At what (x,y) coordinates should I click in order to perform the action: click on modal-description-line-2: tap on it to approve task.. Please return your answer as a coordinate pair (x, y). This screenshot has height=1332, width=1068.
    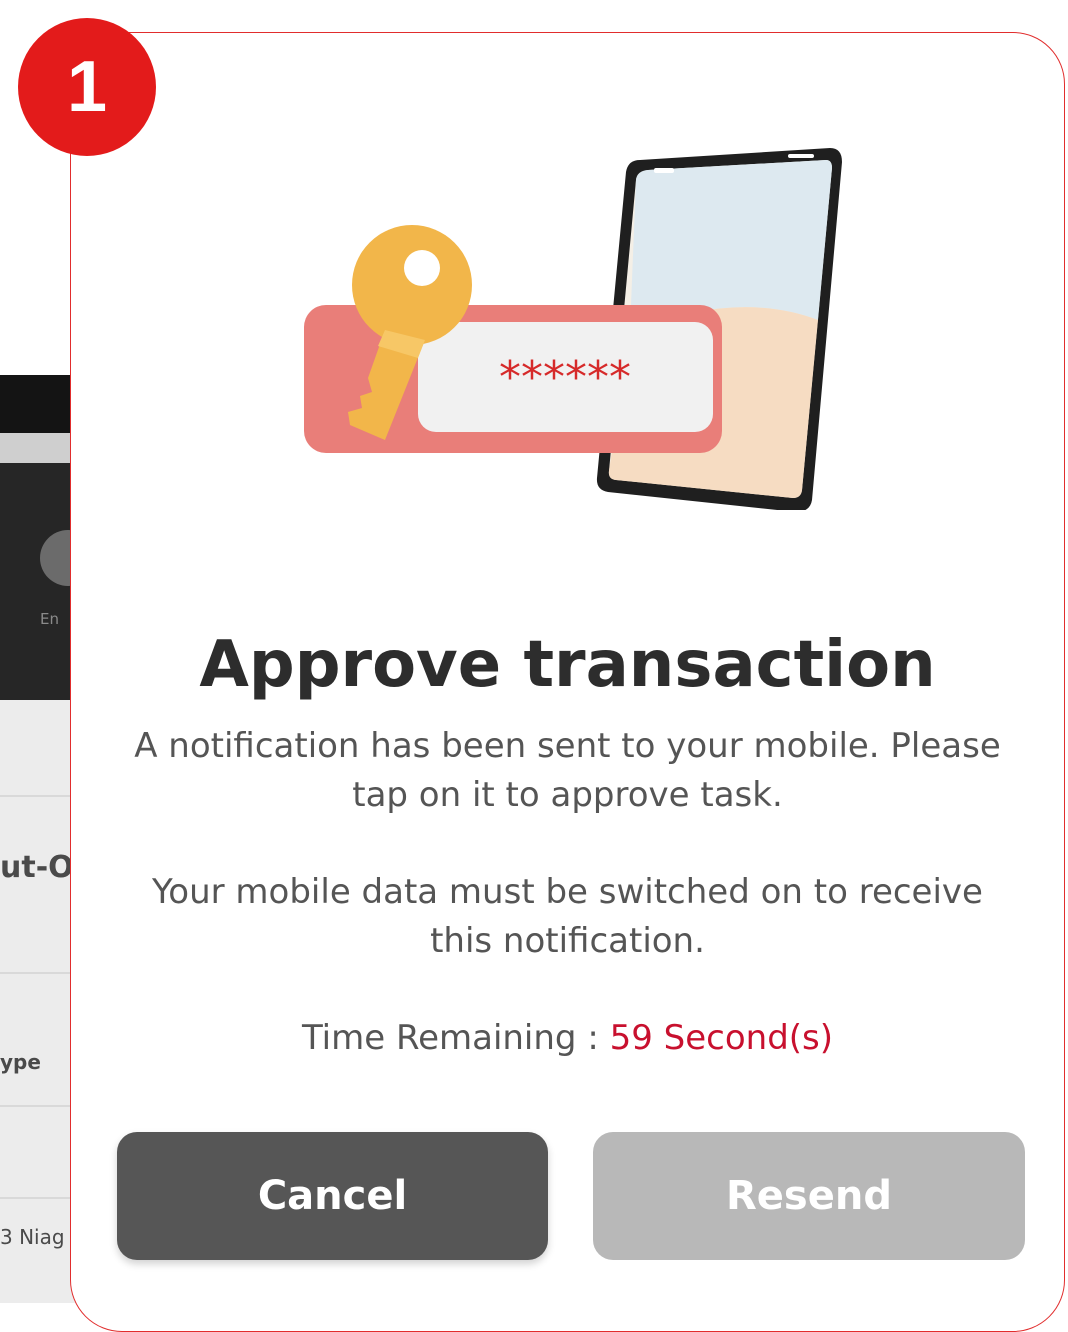
    Looking at the image, I should click on (567, 795).